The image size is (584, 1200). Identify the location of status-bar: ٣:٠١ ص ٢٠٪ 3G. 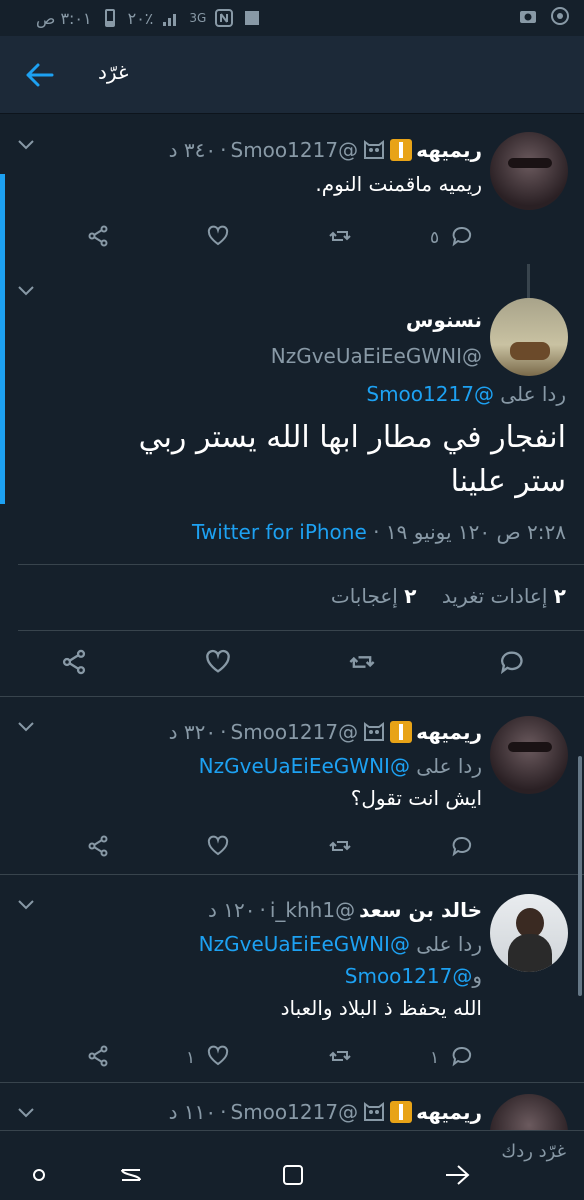
(292, 18).